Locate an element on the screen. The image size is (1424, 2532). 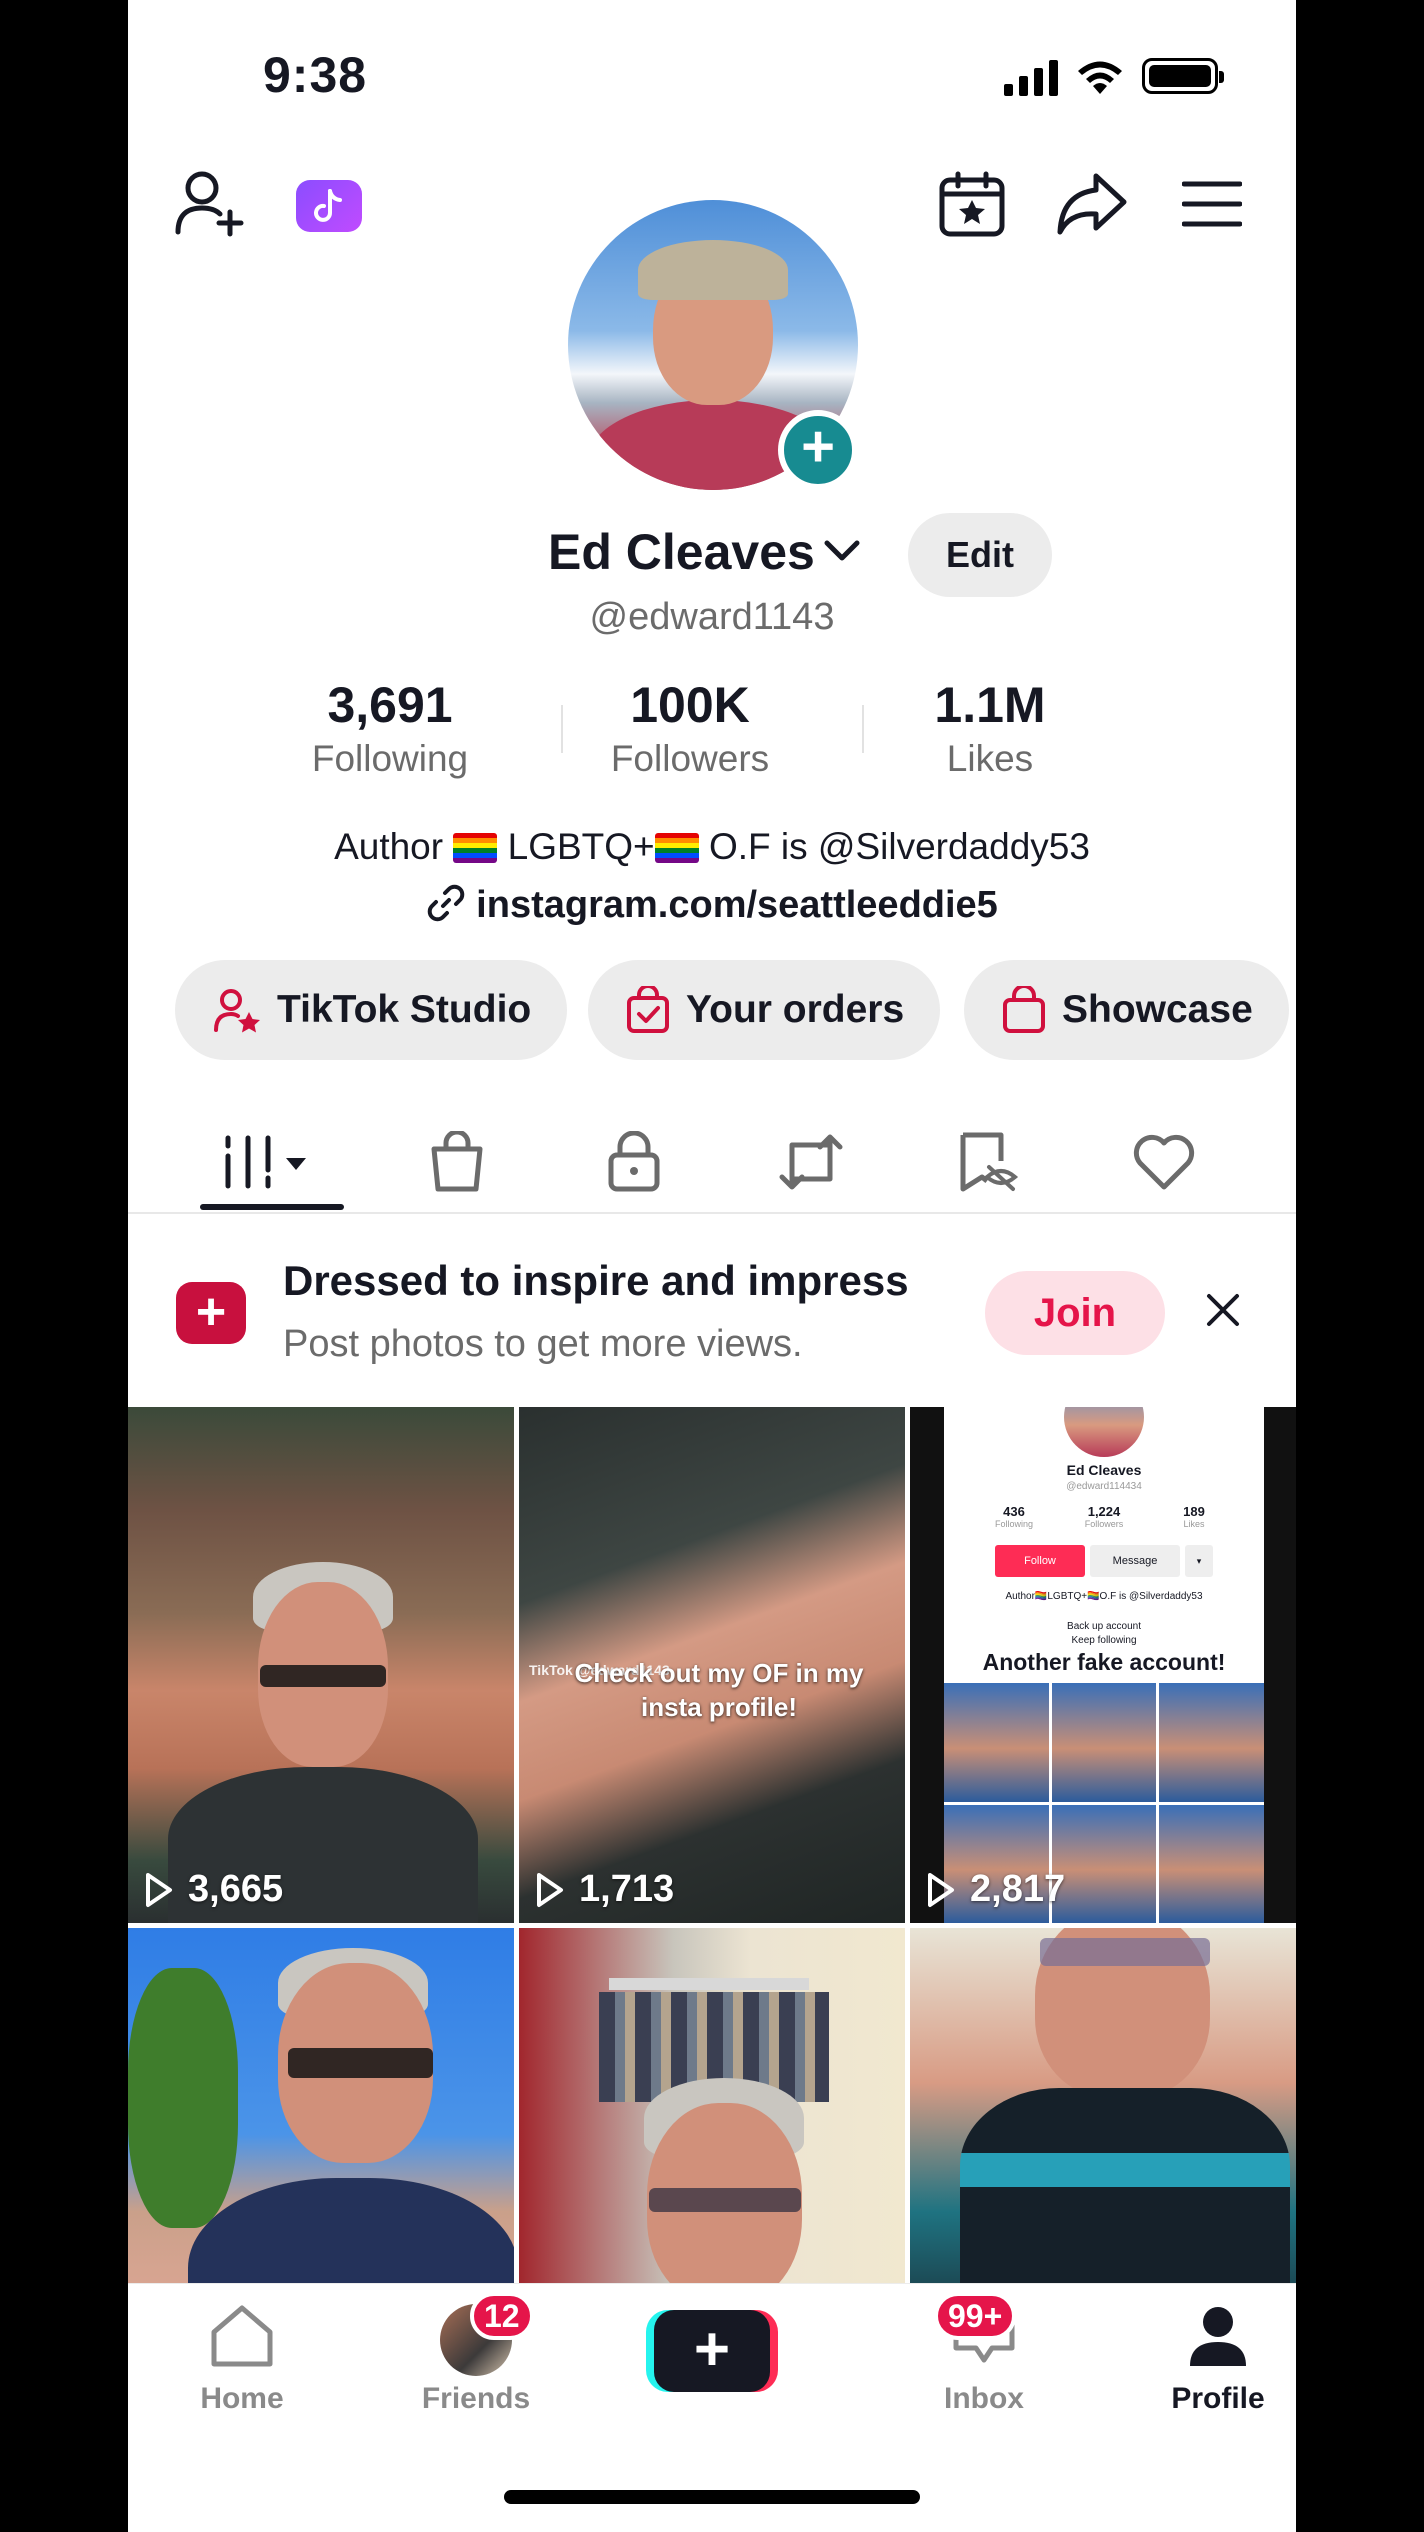
nav-label: Friends is located at coordinates (476, 2398).